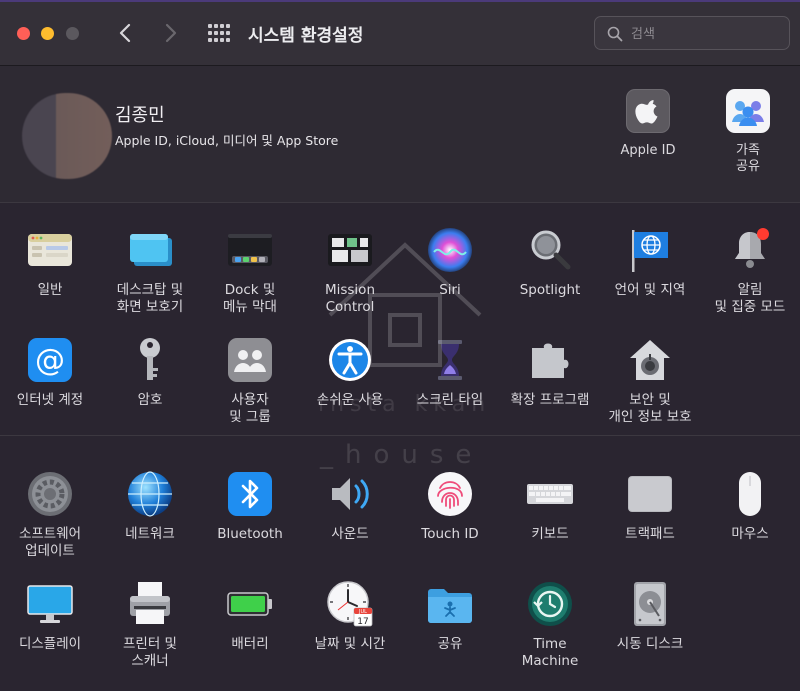 The height and width of the screenshot is (691, 800). I want to click on folder-share-icon, so click(450, 604).